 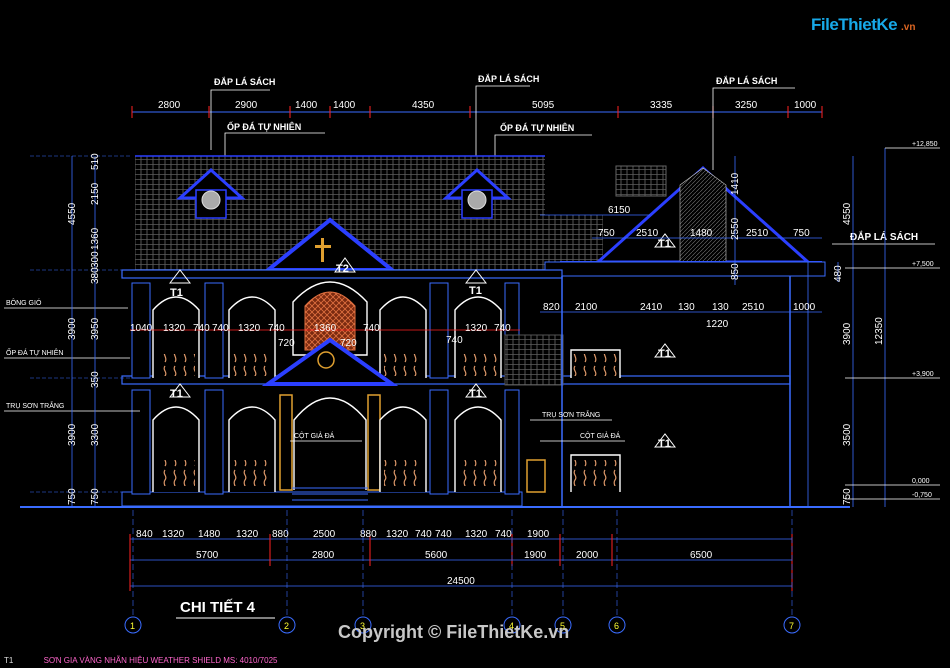 I want to click on right2-dim-3: 2410, so click(x=651, y=307).